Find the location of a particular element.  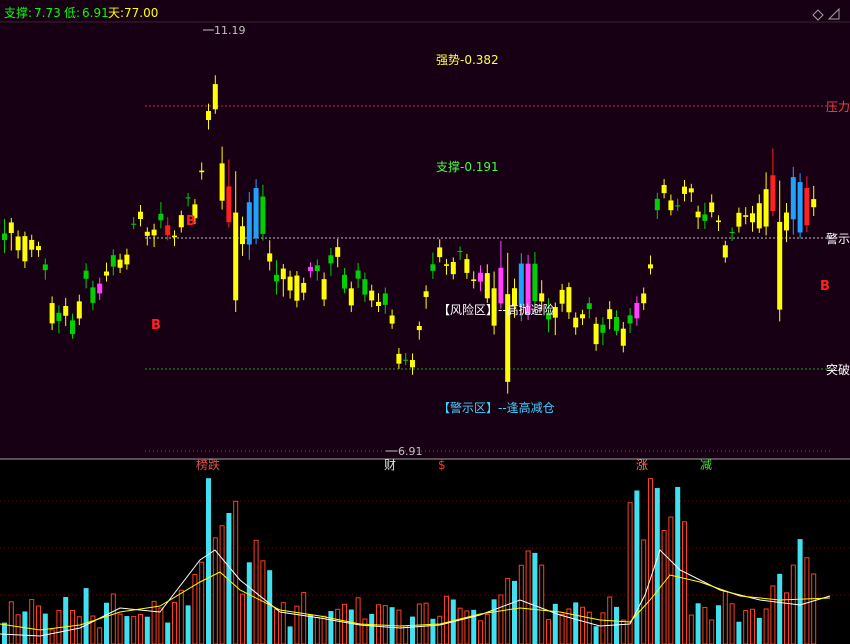

days-value: 77.00 is located at coordinates (141, 13).